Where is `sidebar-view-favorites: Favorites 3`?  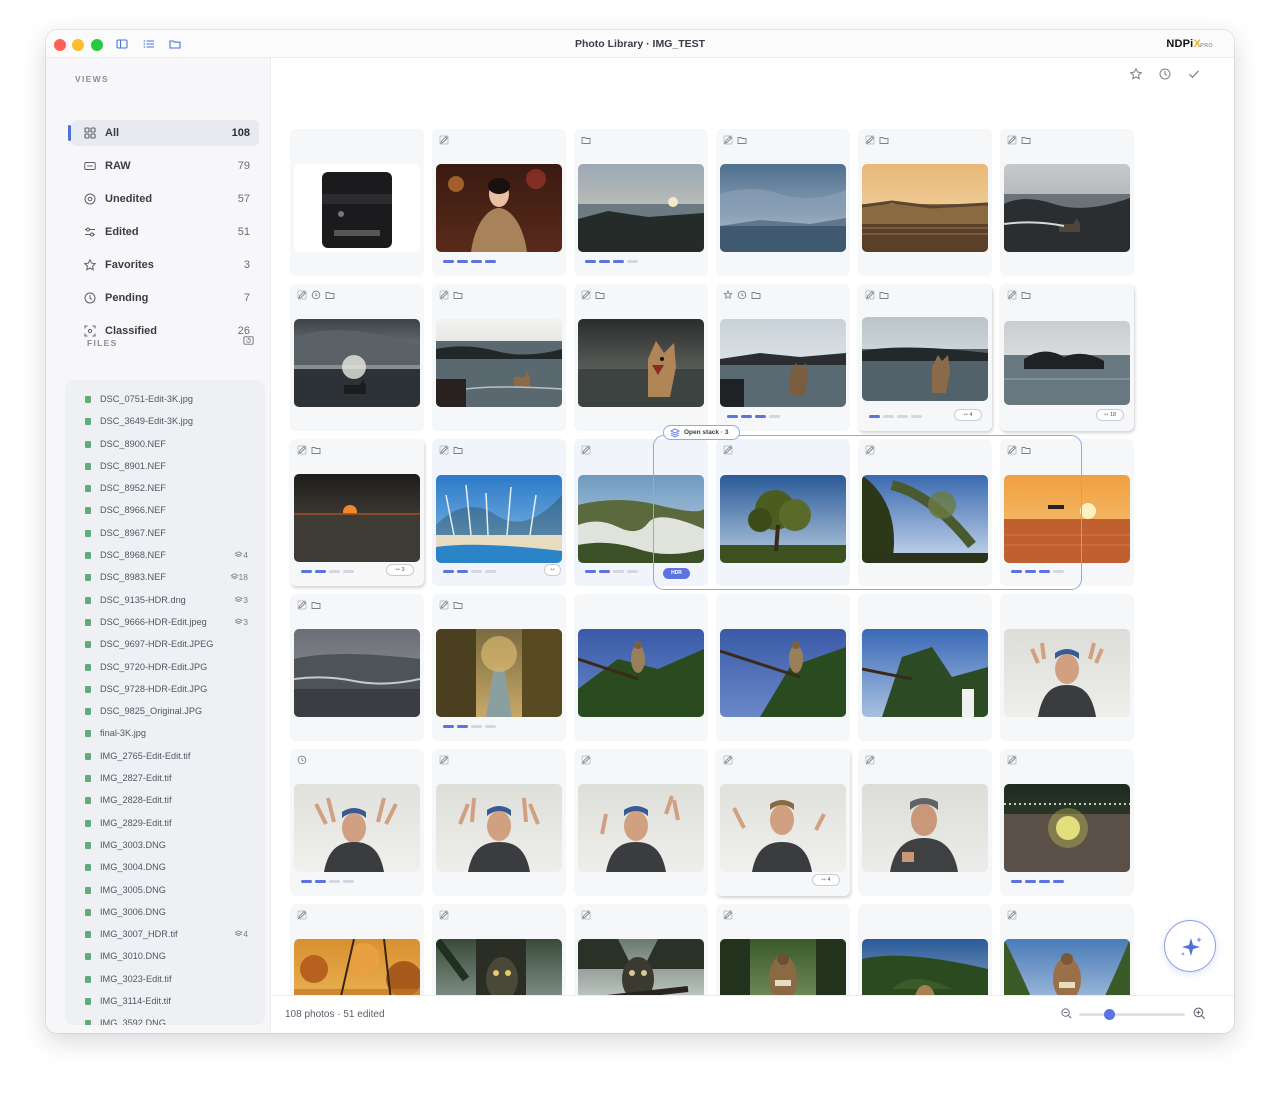
sidebar-view-favorites: Favorites 3 is located at coordinates (165, 265).